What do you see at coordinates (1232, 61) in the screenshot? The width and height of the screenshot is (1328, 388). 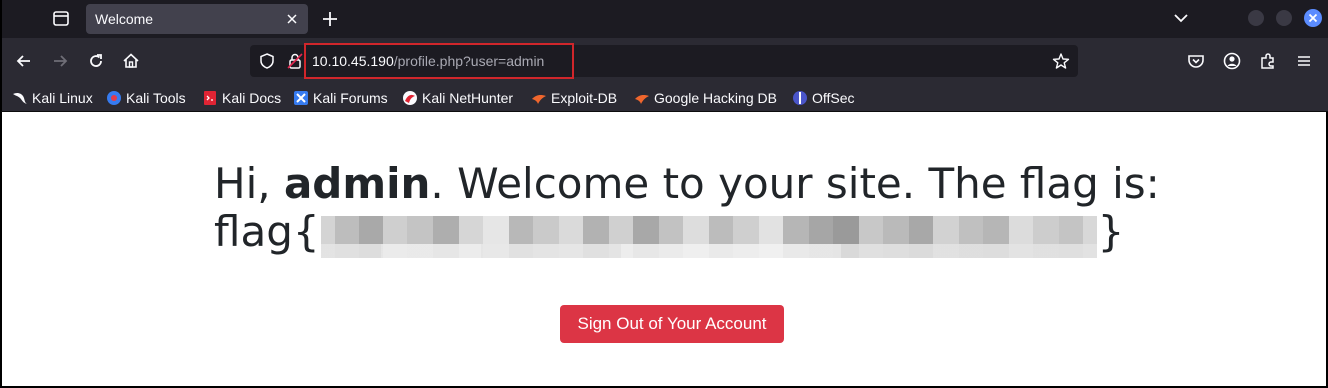 I see `account-icon` at bounding box center [1232, 61].